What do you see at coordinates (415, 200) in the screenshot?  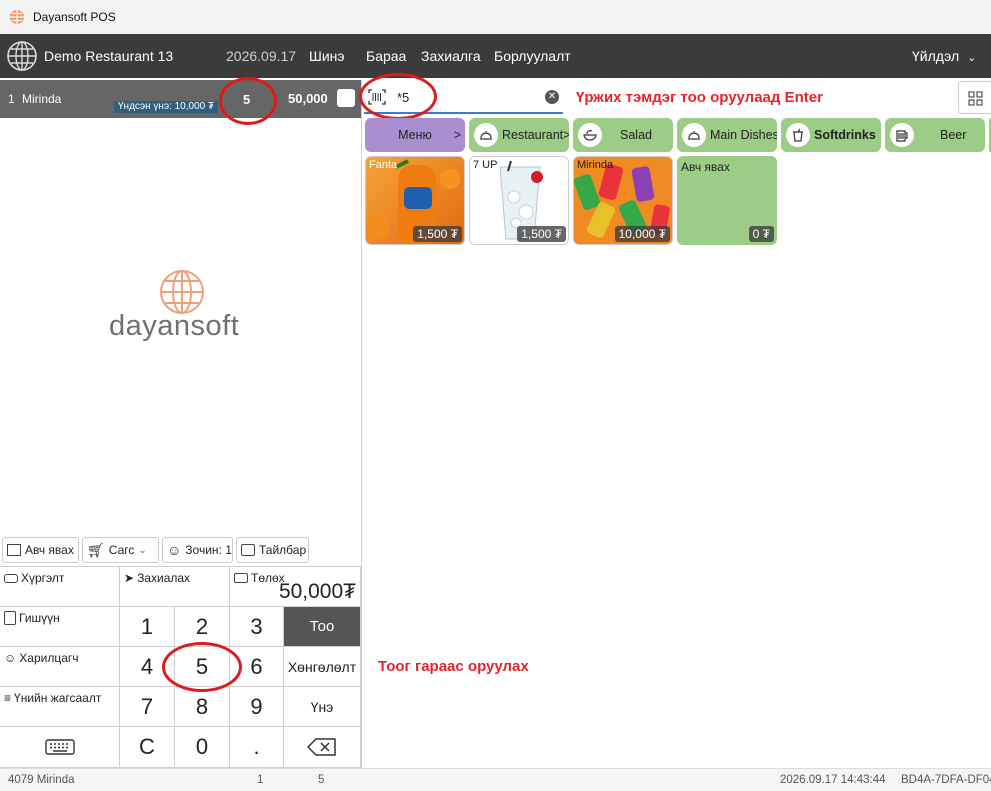 I see `product-tile-fanta: Fanta 1,500 ₮` at bounding box center [415, 200].